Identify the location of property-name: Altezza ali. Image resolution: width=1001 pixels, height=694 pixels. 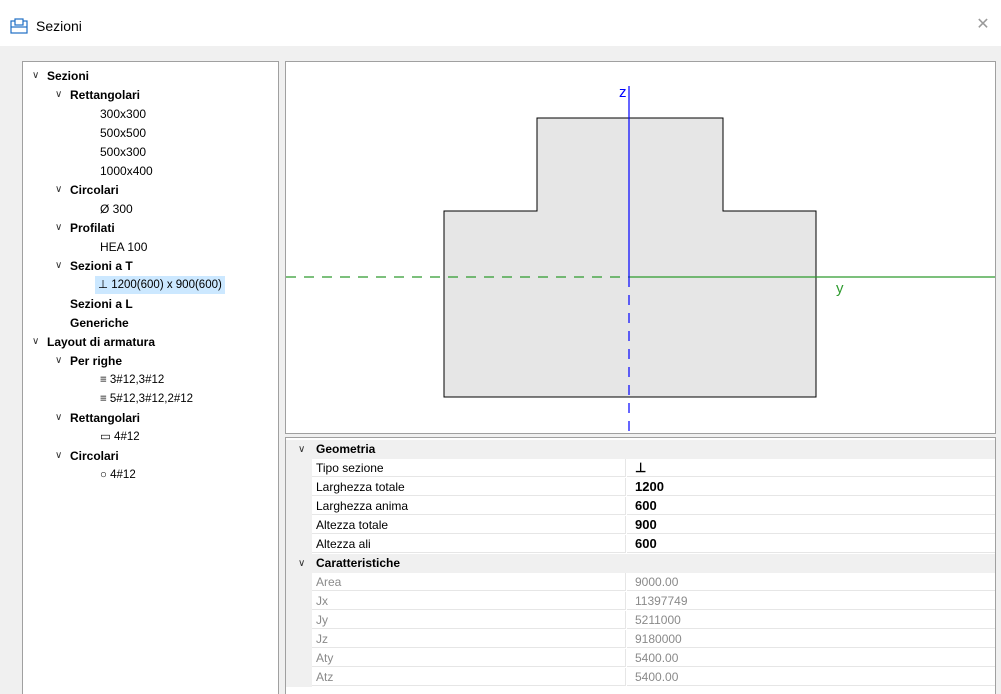
(469, 544).